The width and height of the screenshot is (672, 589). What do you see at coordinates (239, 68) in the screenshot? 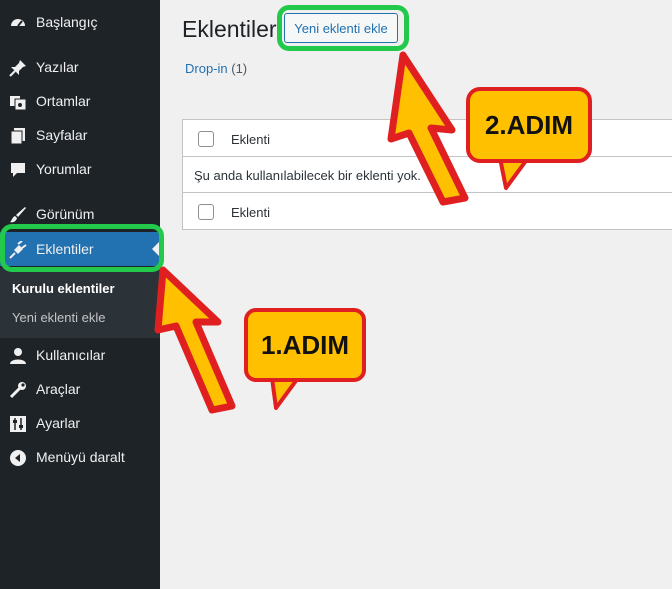
I see `dropin-count: (1)` at bounding box center [239, 68].